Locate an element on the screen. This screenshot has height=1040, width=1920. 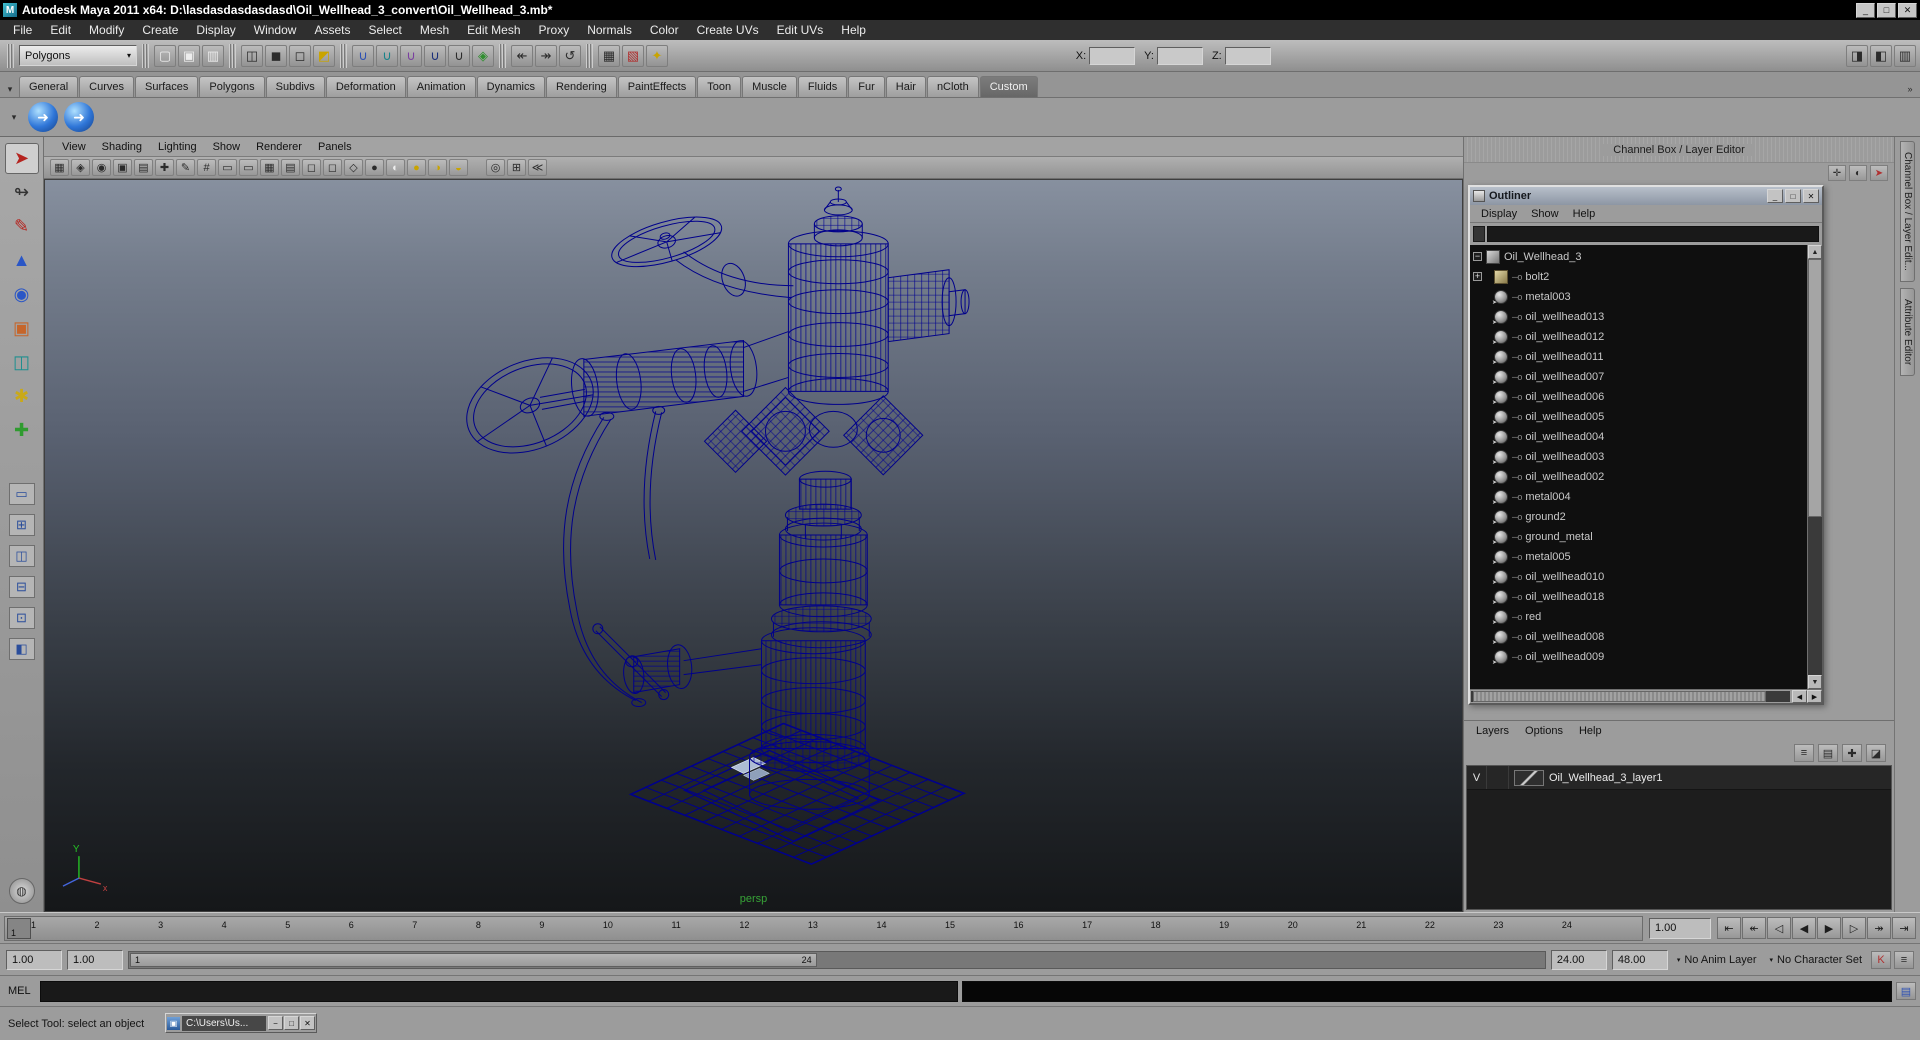
channelbox-speed-icon: ◐ is located at coordinates (1858, 173).